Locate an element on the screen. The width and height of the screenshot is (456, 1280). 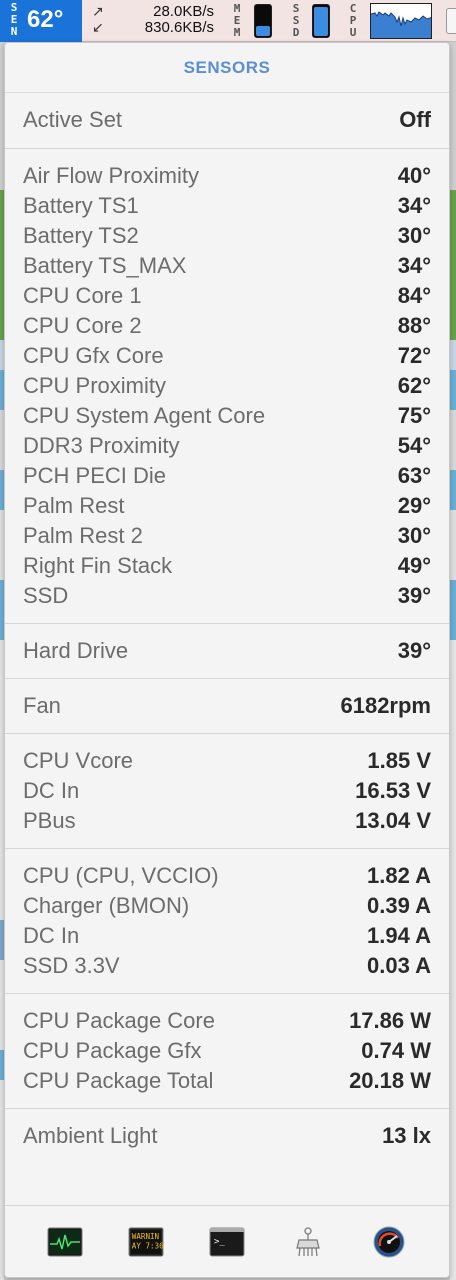
sensor-label: Battery TS2 is located at coordinates (81, 235).